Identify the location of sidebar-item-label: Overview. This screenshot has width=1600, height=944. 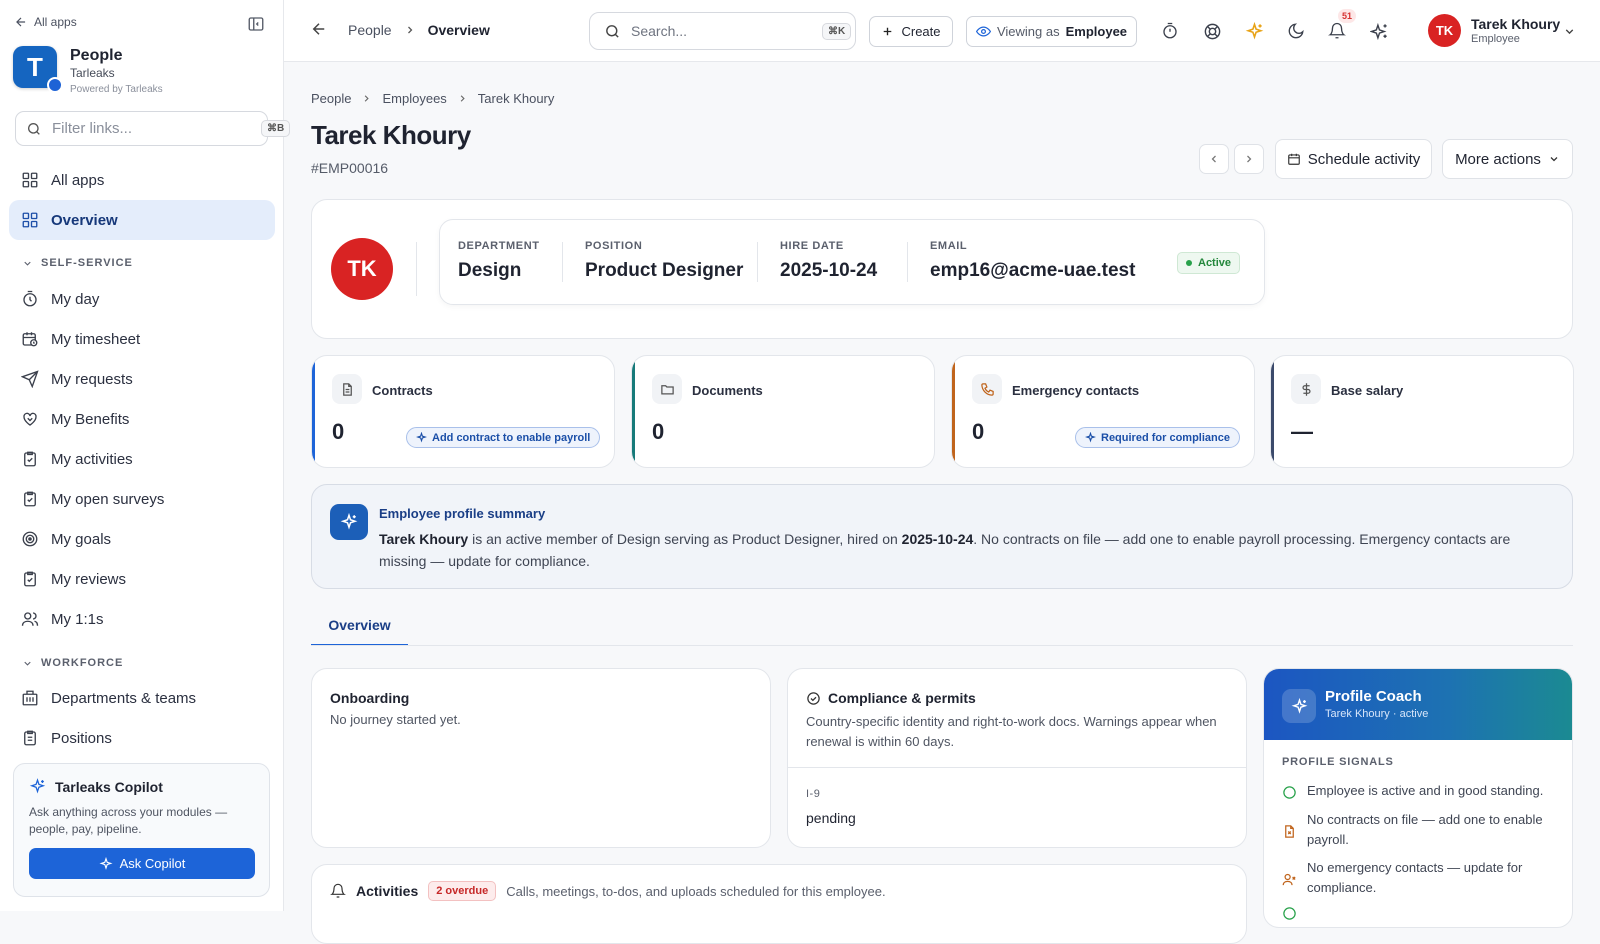
(84, 220).